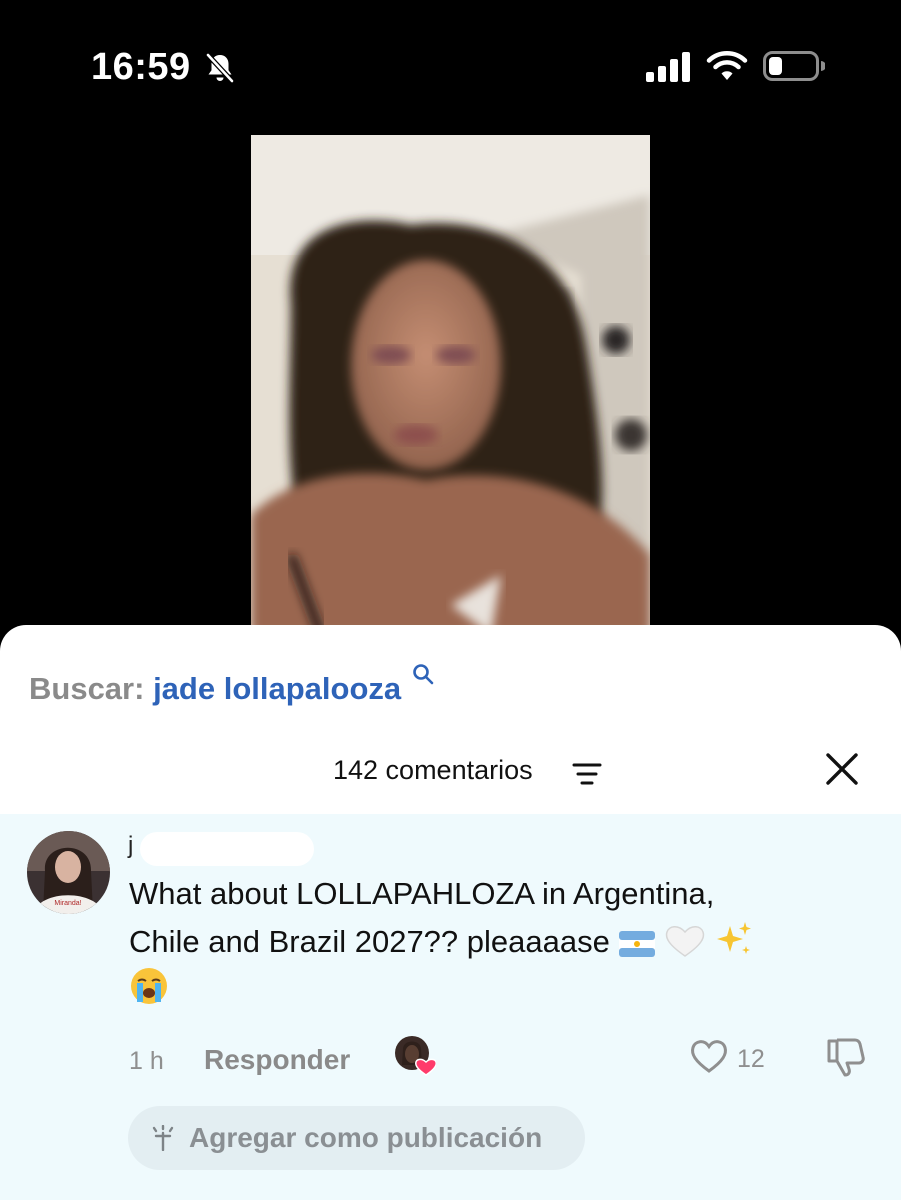 This screenshot has width=901, height=1200. What do you see at coordinates (842, 769) in the screenshot?
I see `close-icon` at bounding box center [842, 769].